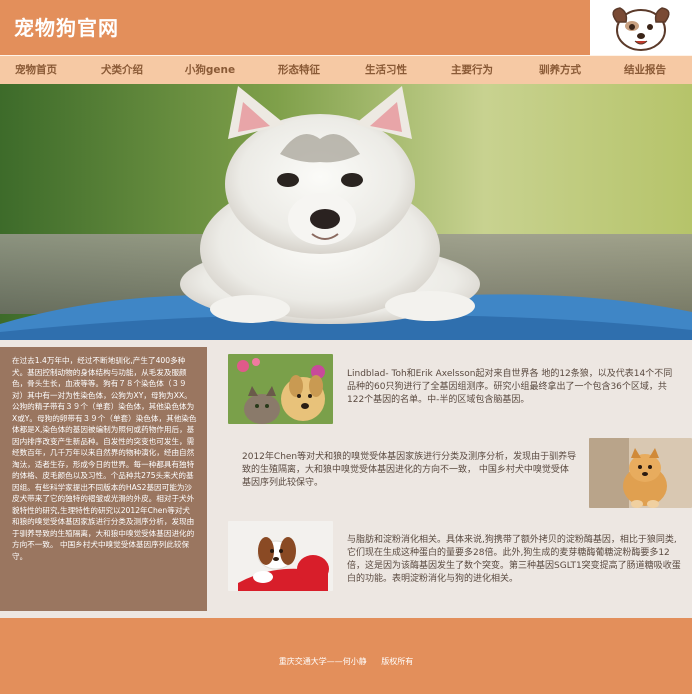  Describe the element at coordinates (397, 661) in the screenshot. I see `footer-rights: 版权所有` at that location.